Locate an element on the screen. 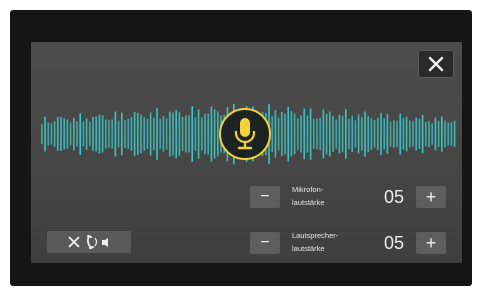 This screenshot has height=292, width=481. speaker-volume-decrease-button: − is located at coordinates (265, 243).